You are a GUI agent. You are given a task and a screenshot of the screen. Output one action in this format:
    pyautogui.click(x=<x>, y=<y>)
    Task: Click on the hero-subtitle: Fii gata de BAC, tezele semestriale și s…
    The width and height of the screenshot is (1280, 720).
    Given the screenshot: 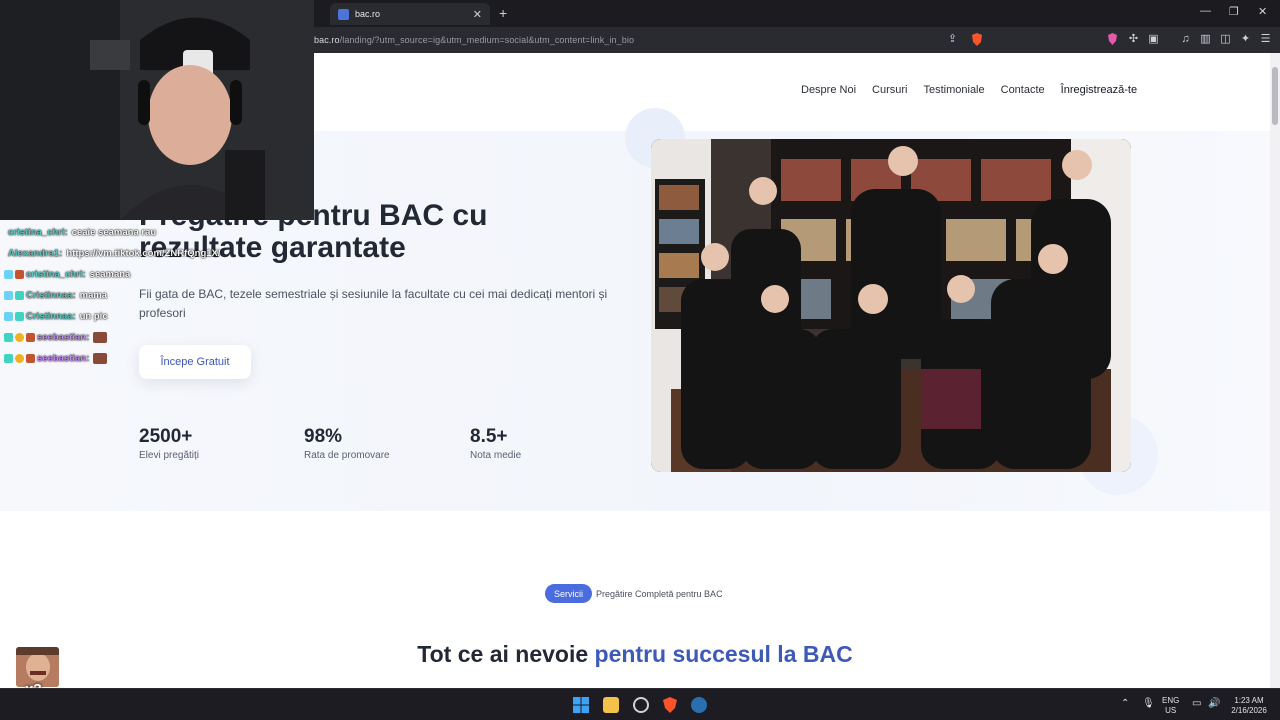 What is the action you would take?
    pyautogui.click(x=373, y=303)
    